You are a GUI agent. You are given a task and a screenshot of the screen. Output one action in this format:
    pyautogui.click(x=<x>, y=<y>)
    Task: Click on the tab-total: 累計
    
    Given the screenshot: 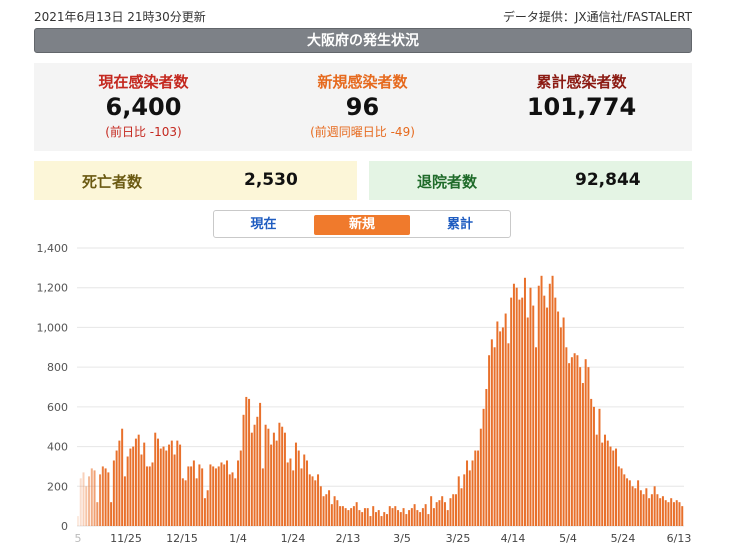 What is the action you would take?
    pyautogui.click(x=460, y=225)
    